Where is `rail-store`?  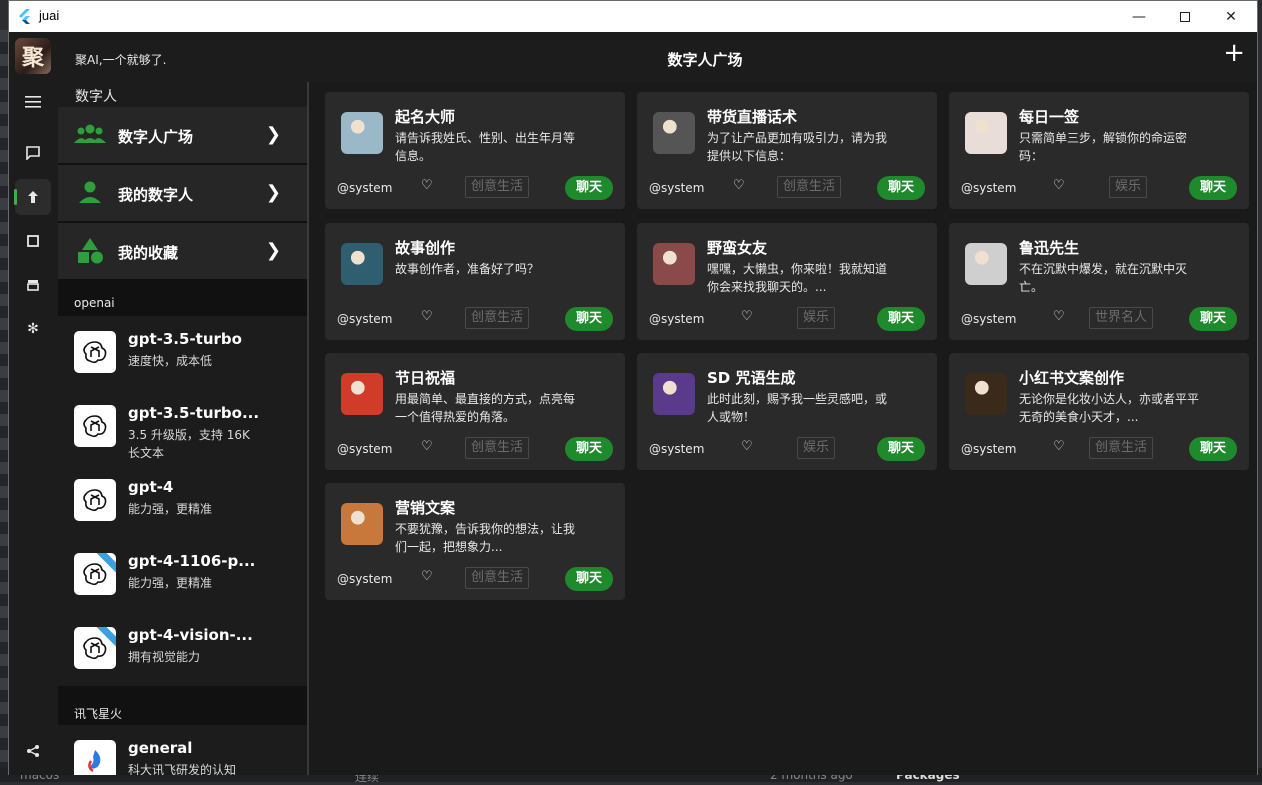 rail-store is located at coordinates (33, 285).